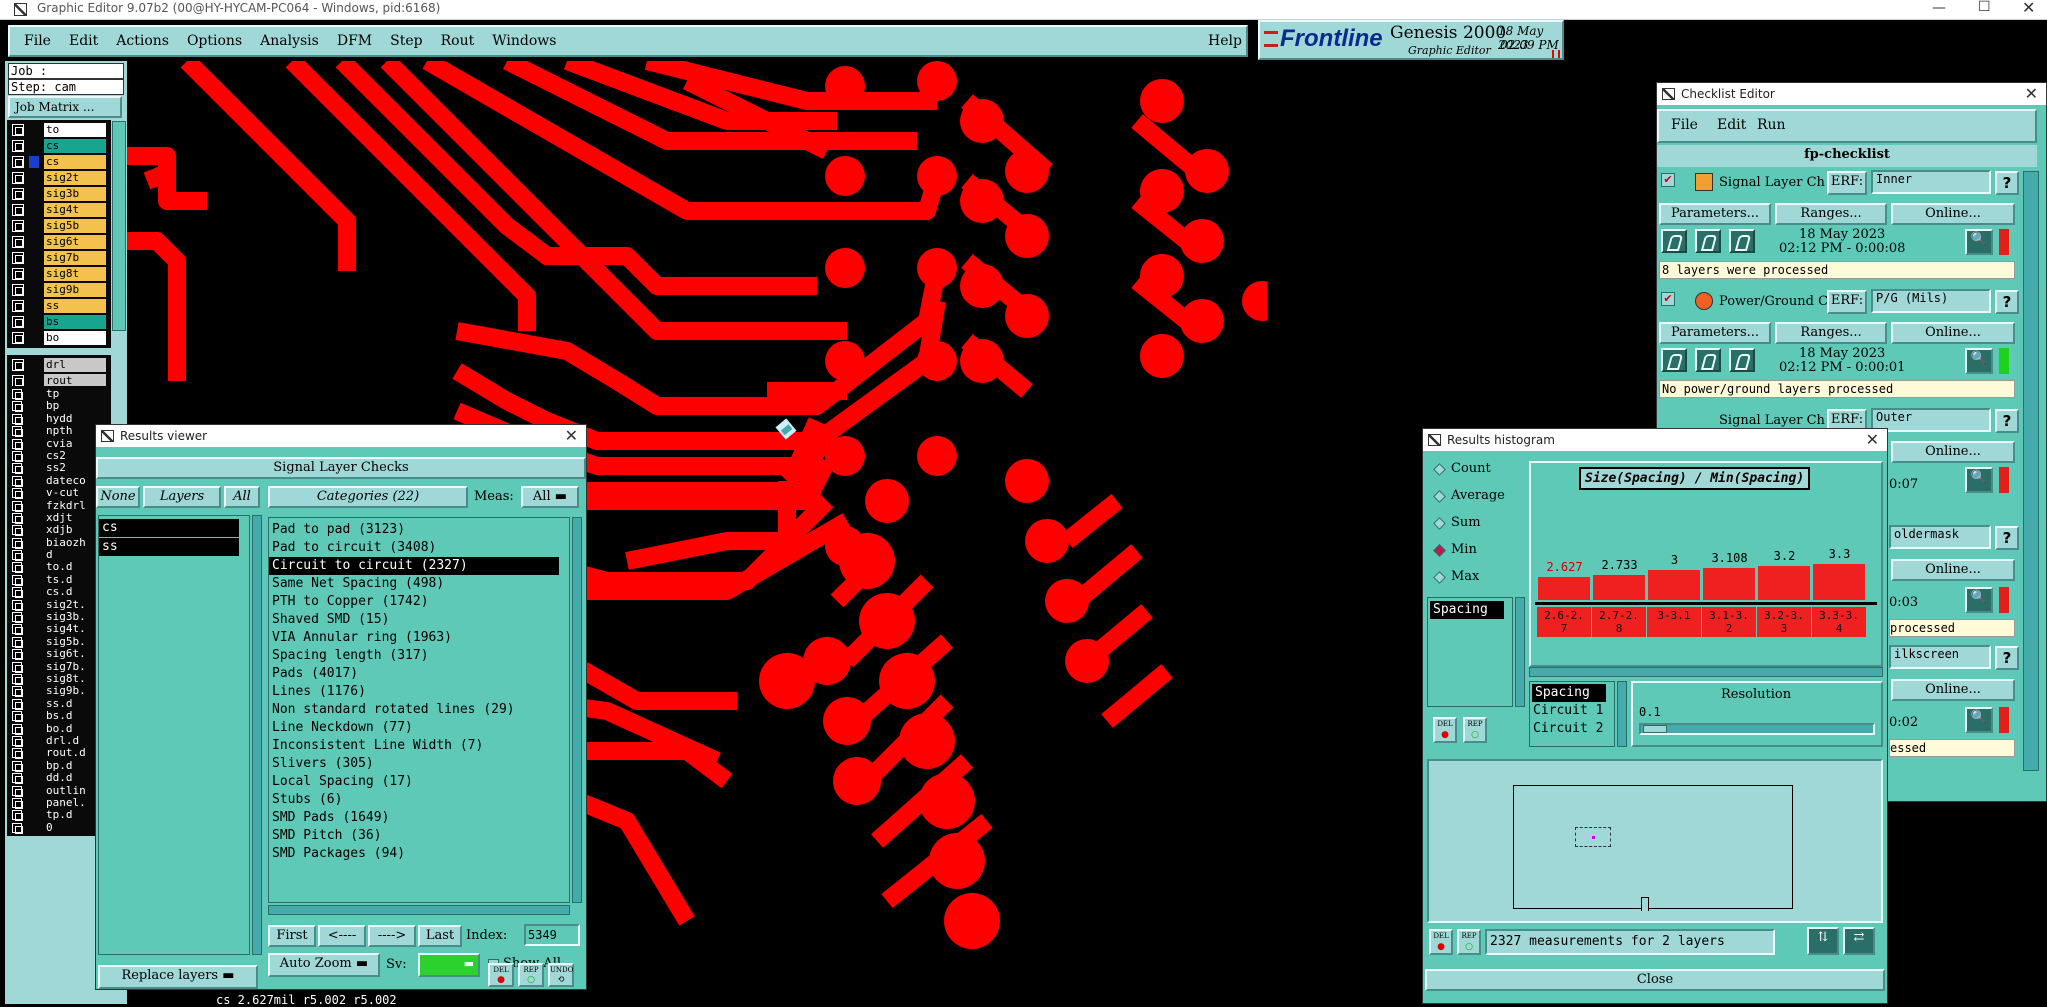 Image resolution: width=2047 pixels, height=1007 pixels. I want to click on category-item: Pad to pad (3123), so click(419, 530).